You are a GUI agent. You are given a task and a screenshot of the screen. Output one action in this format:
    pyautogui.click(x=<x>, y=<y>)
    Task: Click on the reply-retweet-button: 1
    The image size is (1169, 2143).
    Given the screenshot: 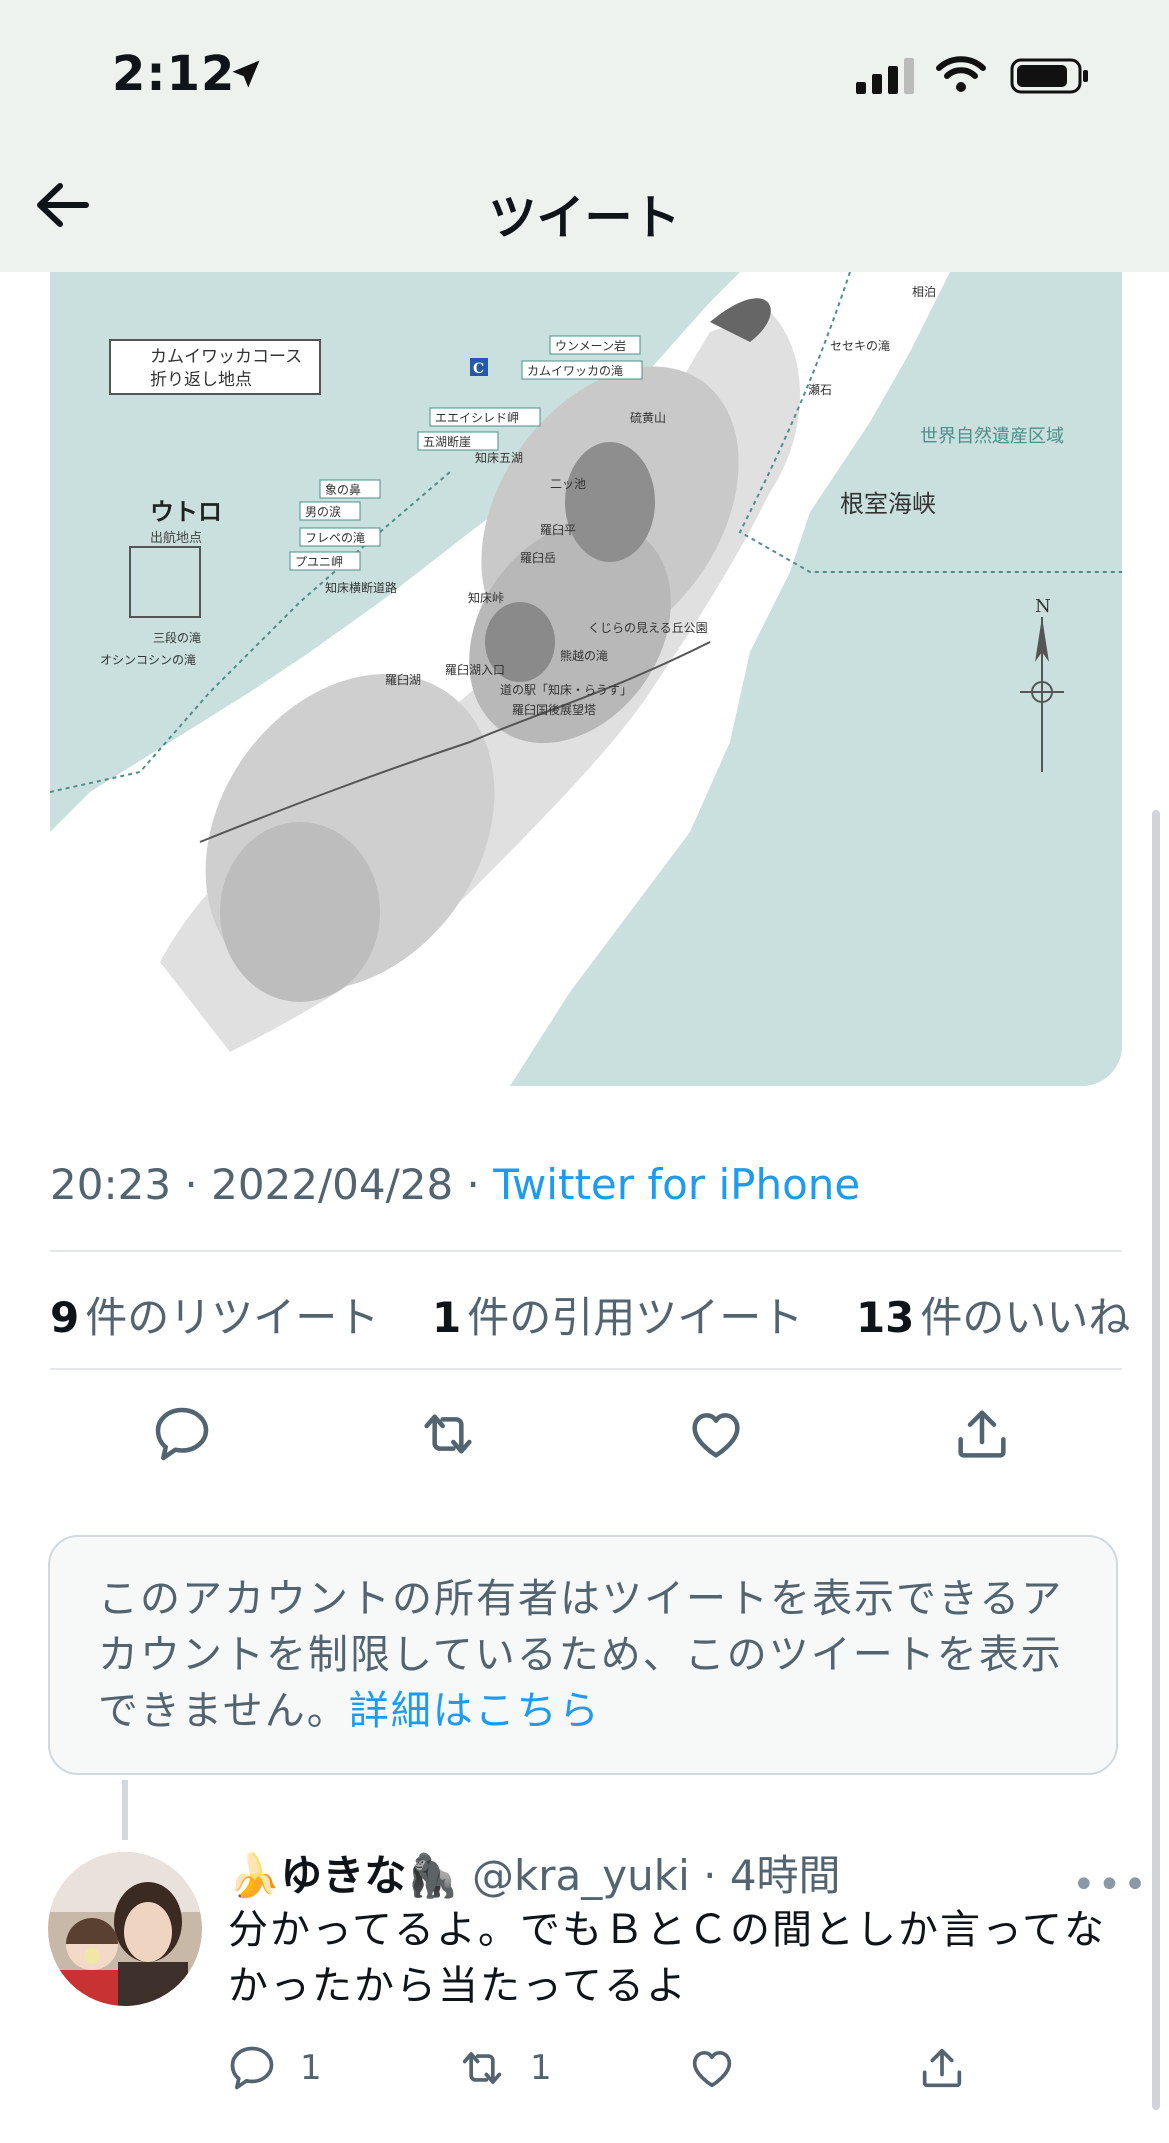 What is the action you would take?
    pyautogui.click(x=504, y=2068)
    